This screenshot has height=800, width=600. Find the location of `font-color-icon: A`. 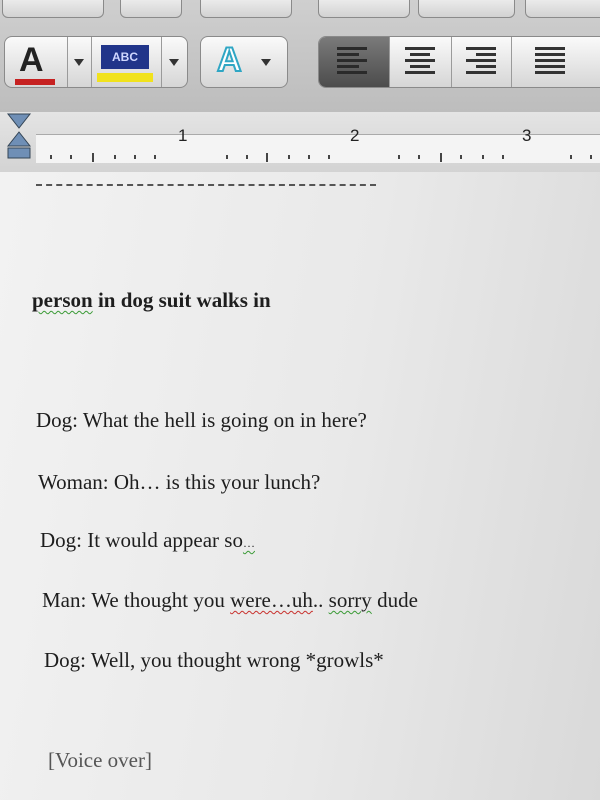

font-color-icon: A is located at coordinates (31, 60).